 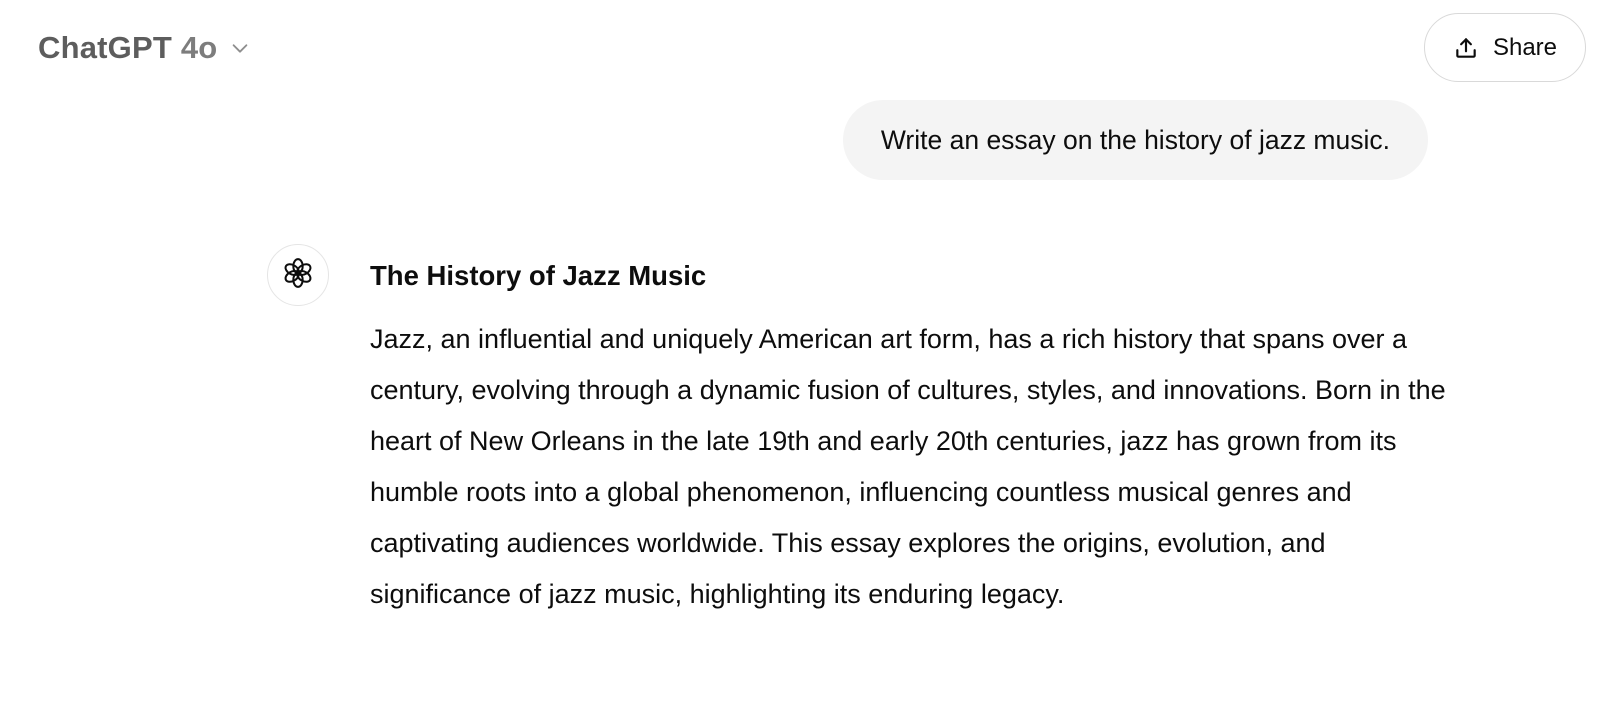 I want to click on model-selector: ChatGPT 4o, so click(x=144, y=48).